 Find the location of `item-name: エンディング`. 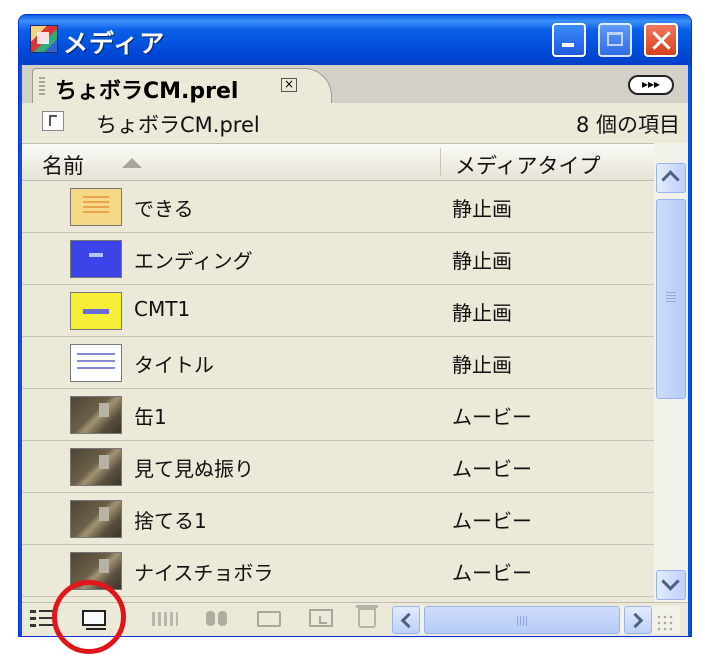

item-name: エンディング is located at coordinates (193, 261).